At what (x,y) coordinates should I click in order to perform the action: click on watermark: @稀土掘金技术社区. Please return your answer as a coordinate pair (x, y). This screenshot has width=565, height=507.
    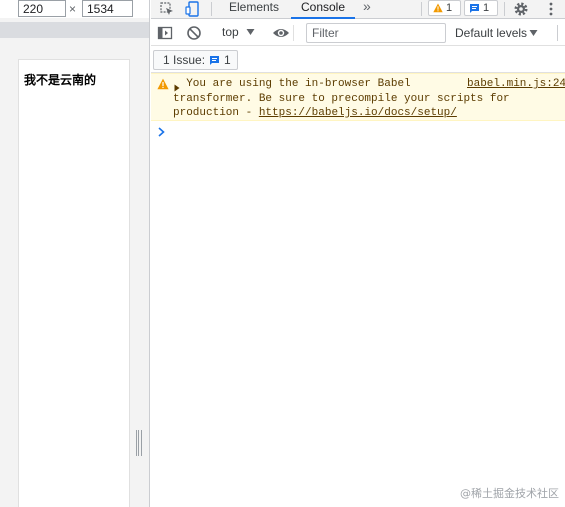
    Looking at the image, I should click on (509, 493).